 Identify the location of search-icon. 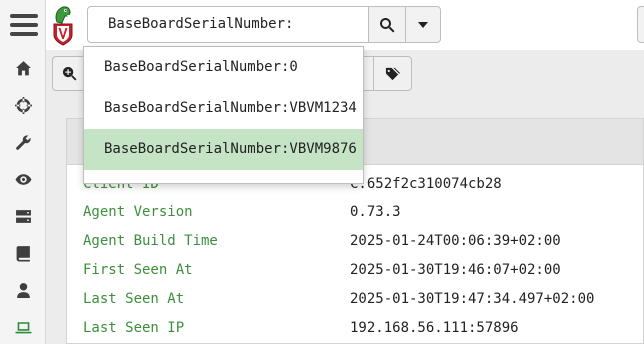
(387, 24).